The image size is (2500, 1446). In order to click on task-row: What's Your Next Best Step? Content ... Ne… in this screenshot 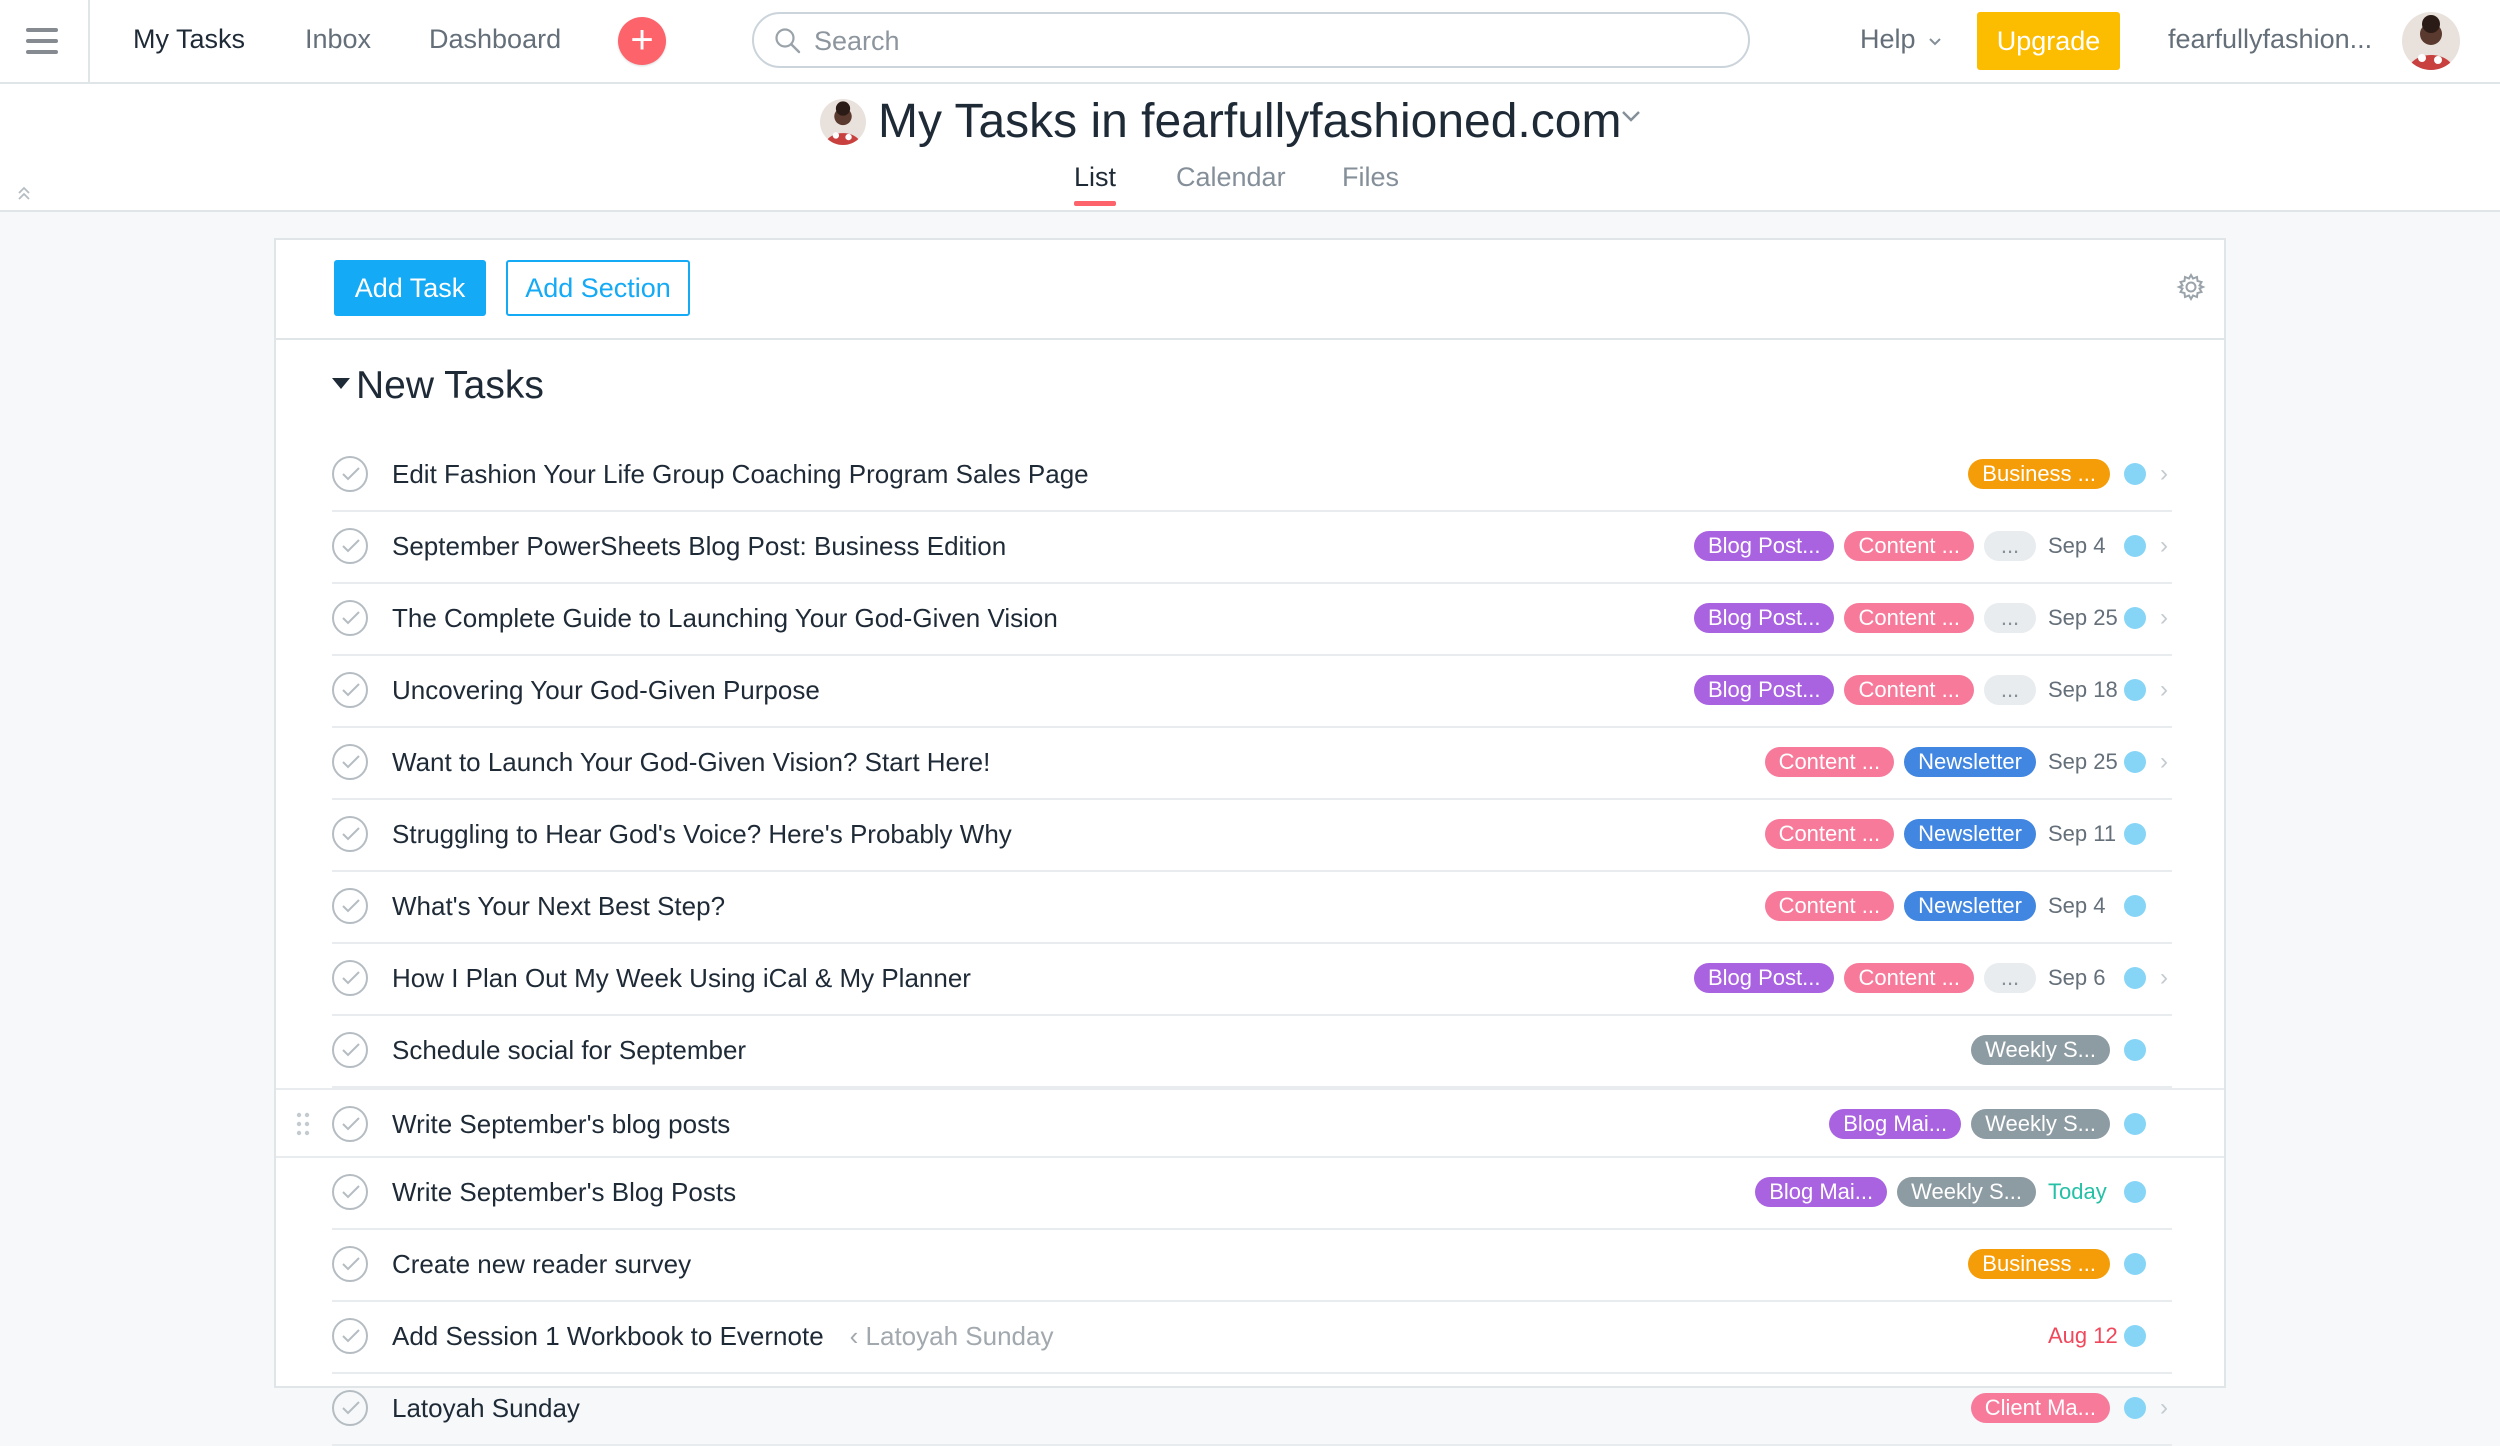, I will do `click(1252, 908)`.